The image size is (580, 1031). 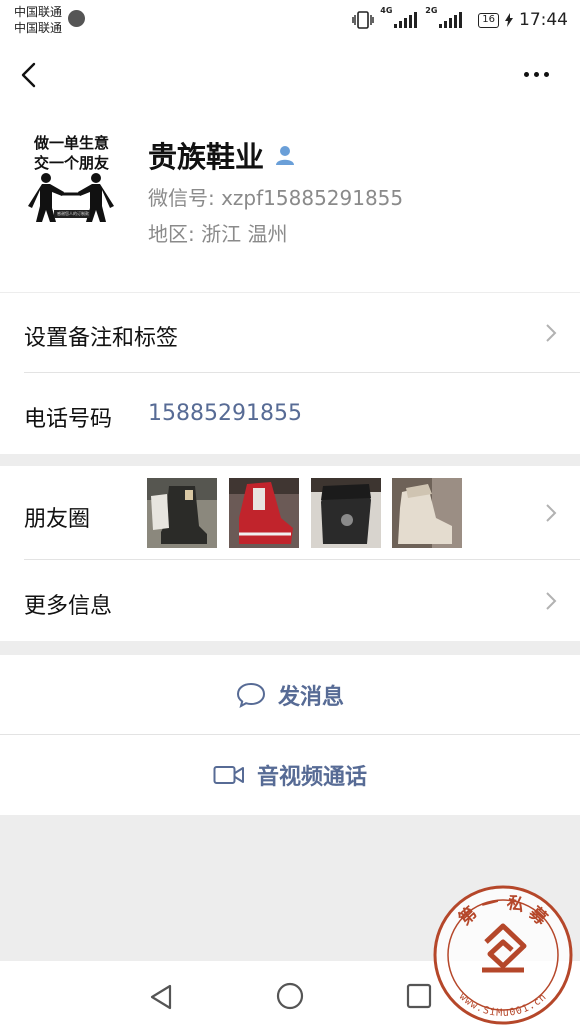 I want to click on phone-label: 电话号码, so click(x=68, y=419).